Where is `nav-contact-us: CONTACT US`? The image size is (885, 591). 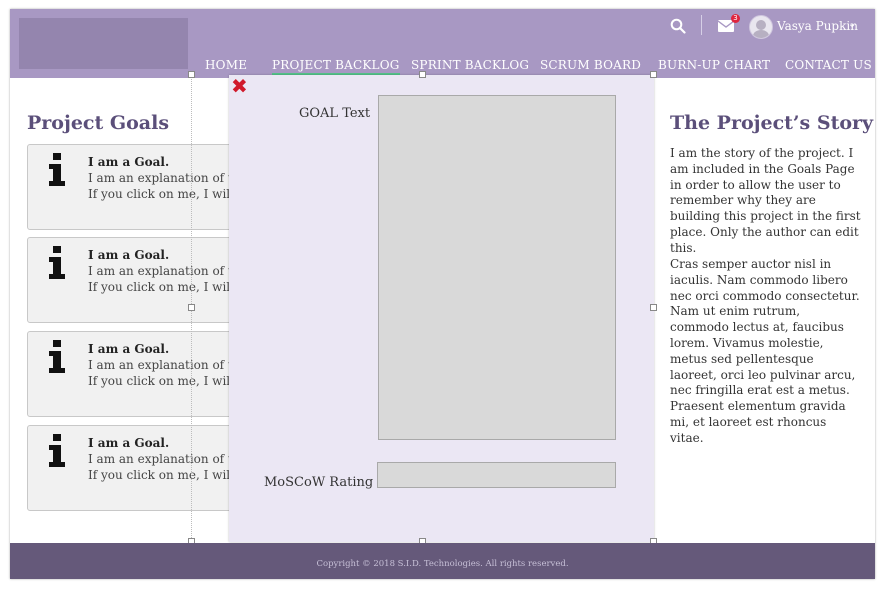
nav-contact-us: CONTACT US is located at coordinates (828, 65).